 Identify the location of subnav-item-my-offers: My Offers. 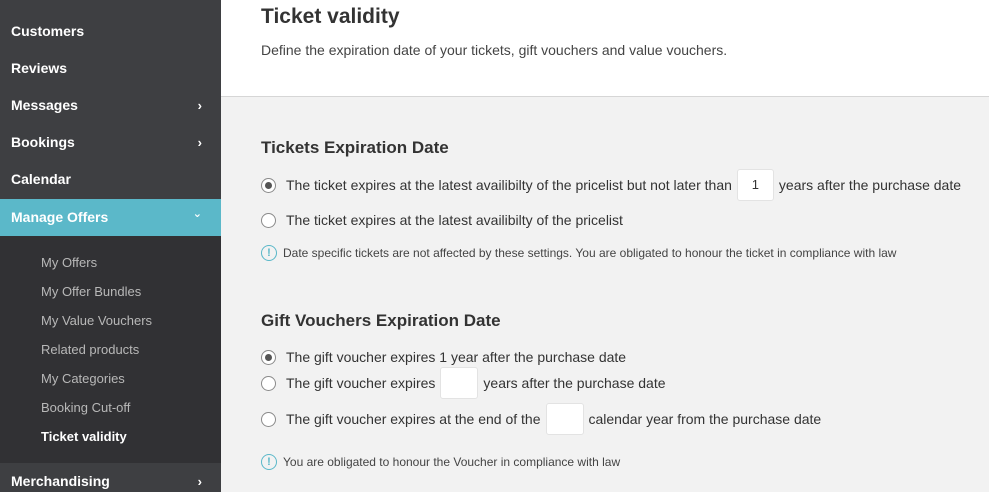
(69, 263).